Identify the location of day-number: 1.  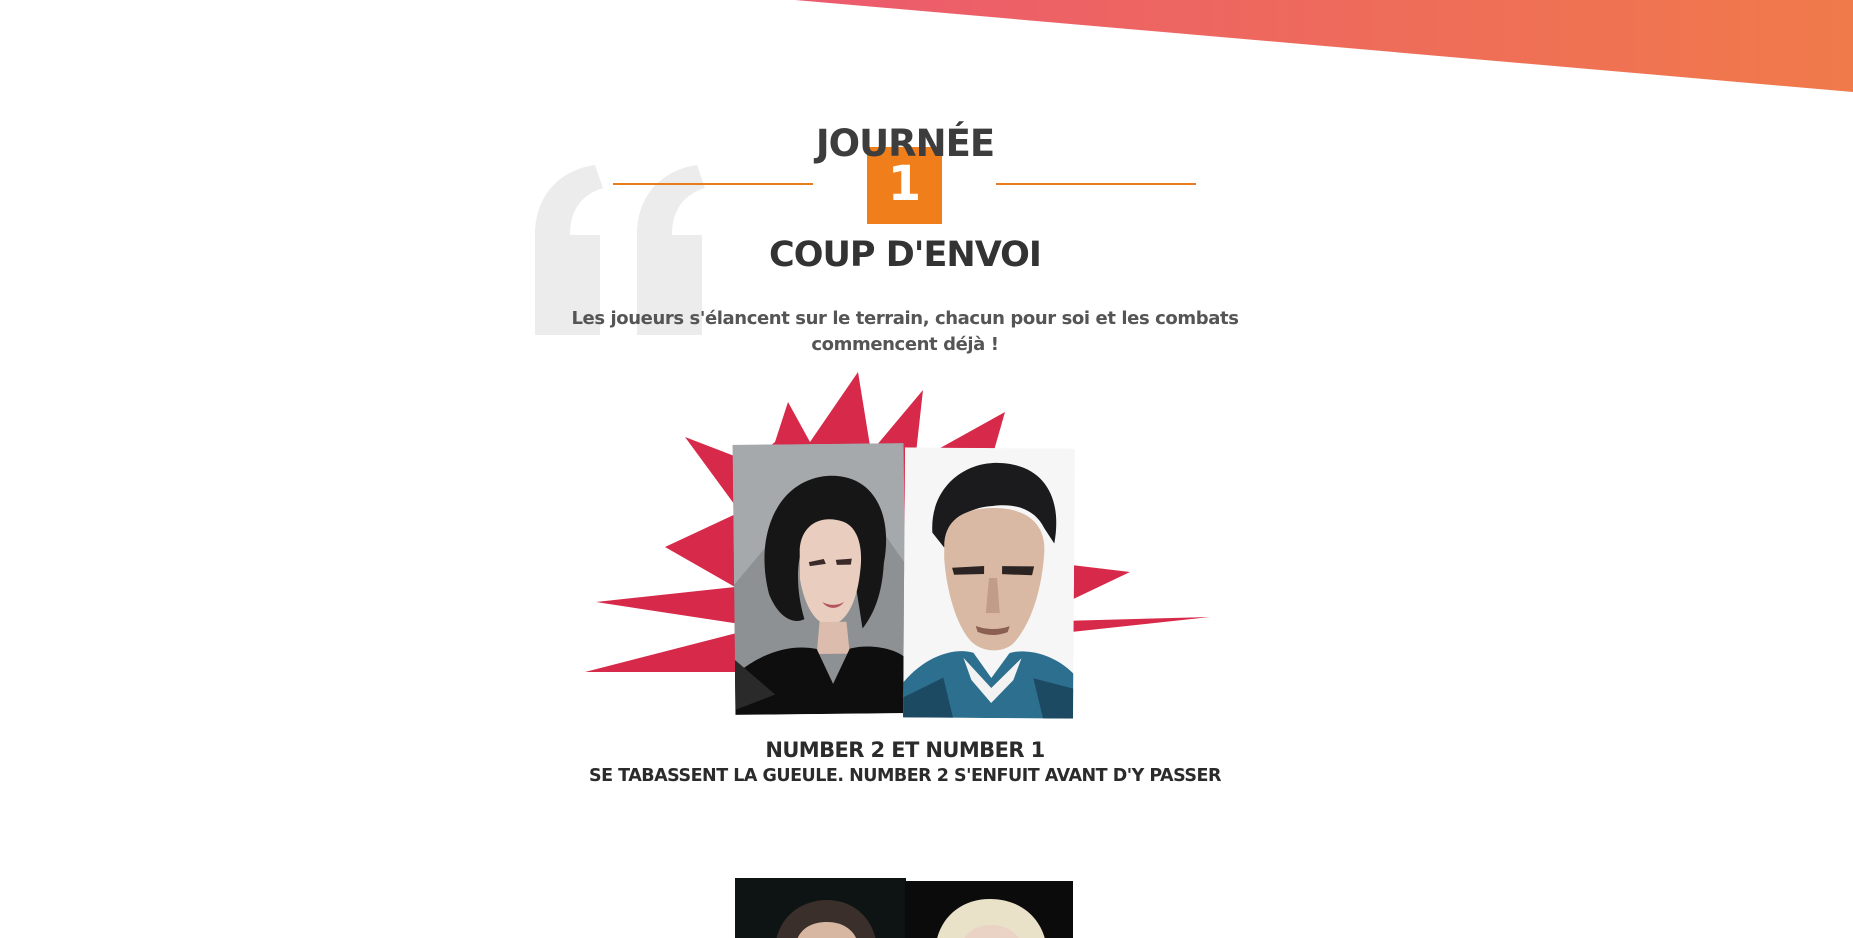
(904, 184).